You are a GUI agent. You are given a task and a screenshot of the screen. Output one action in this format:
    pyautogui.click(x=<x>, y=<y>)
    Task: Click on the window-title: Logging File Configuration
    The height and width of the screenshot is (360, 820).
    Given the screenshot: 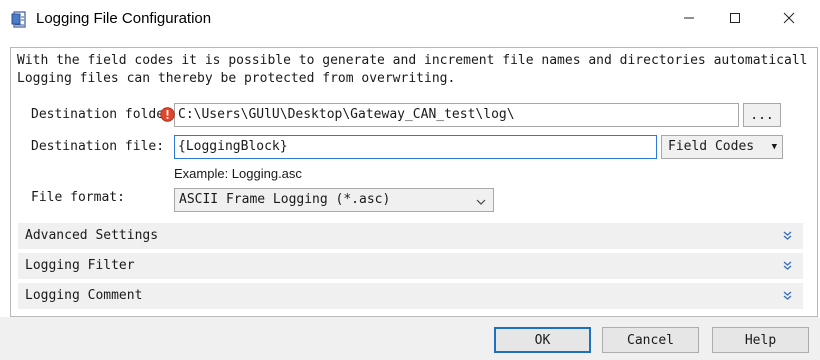 What is the action you would take?
    pyautogui.click(x=124, y=18)
    